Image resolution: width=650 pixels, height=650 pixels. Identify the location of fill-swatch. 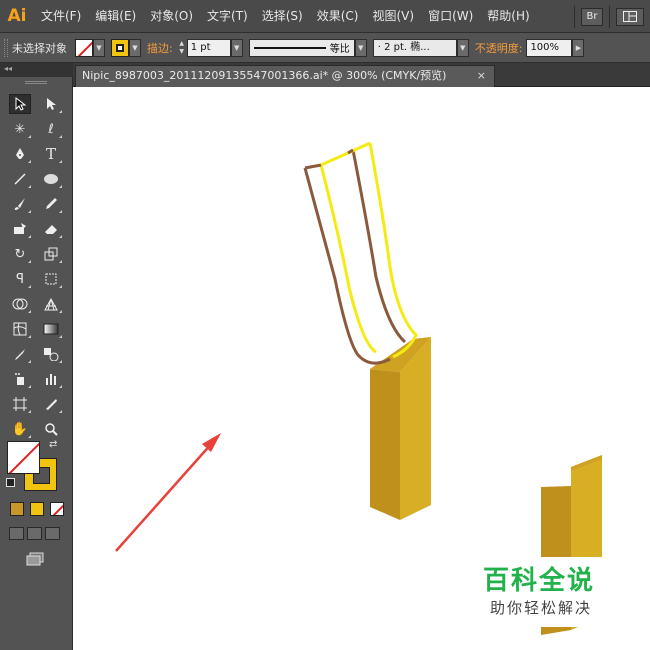
(84, 47).